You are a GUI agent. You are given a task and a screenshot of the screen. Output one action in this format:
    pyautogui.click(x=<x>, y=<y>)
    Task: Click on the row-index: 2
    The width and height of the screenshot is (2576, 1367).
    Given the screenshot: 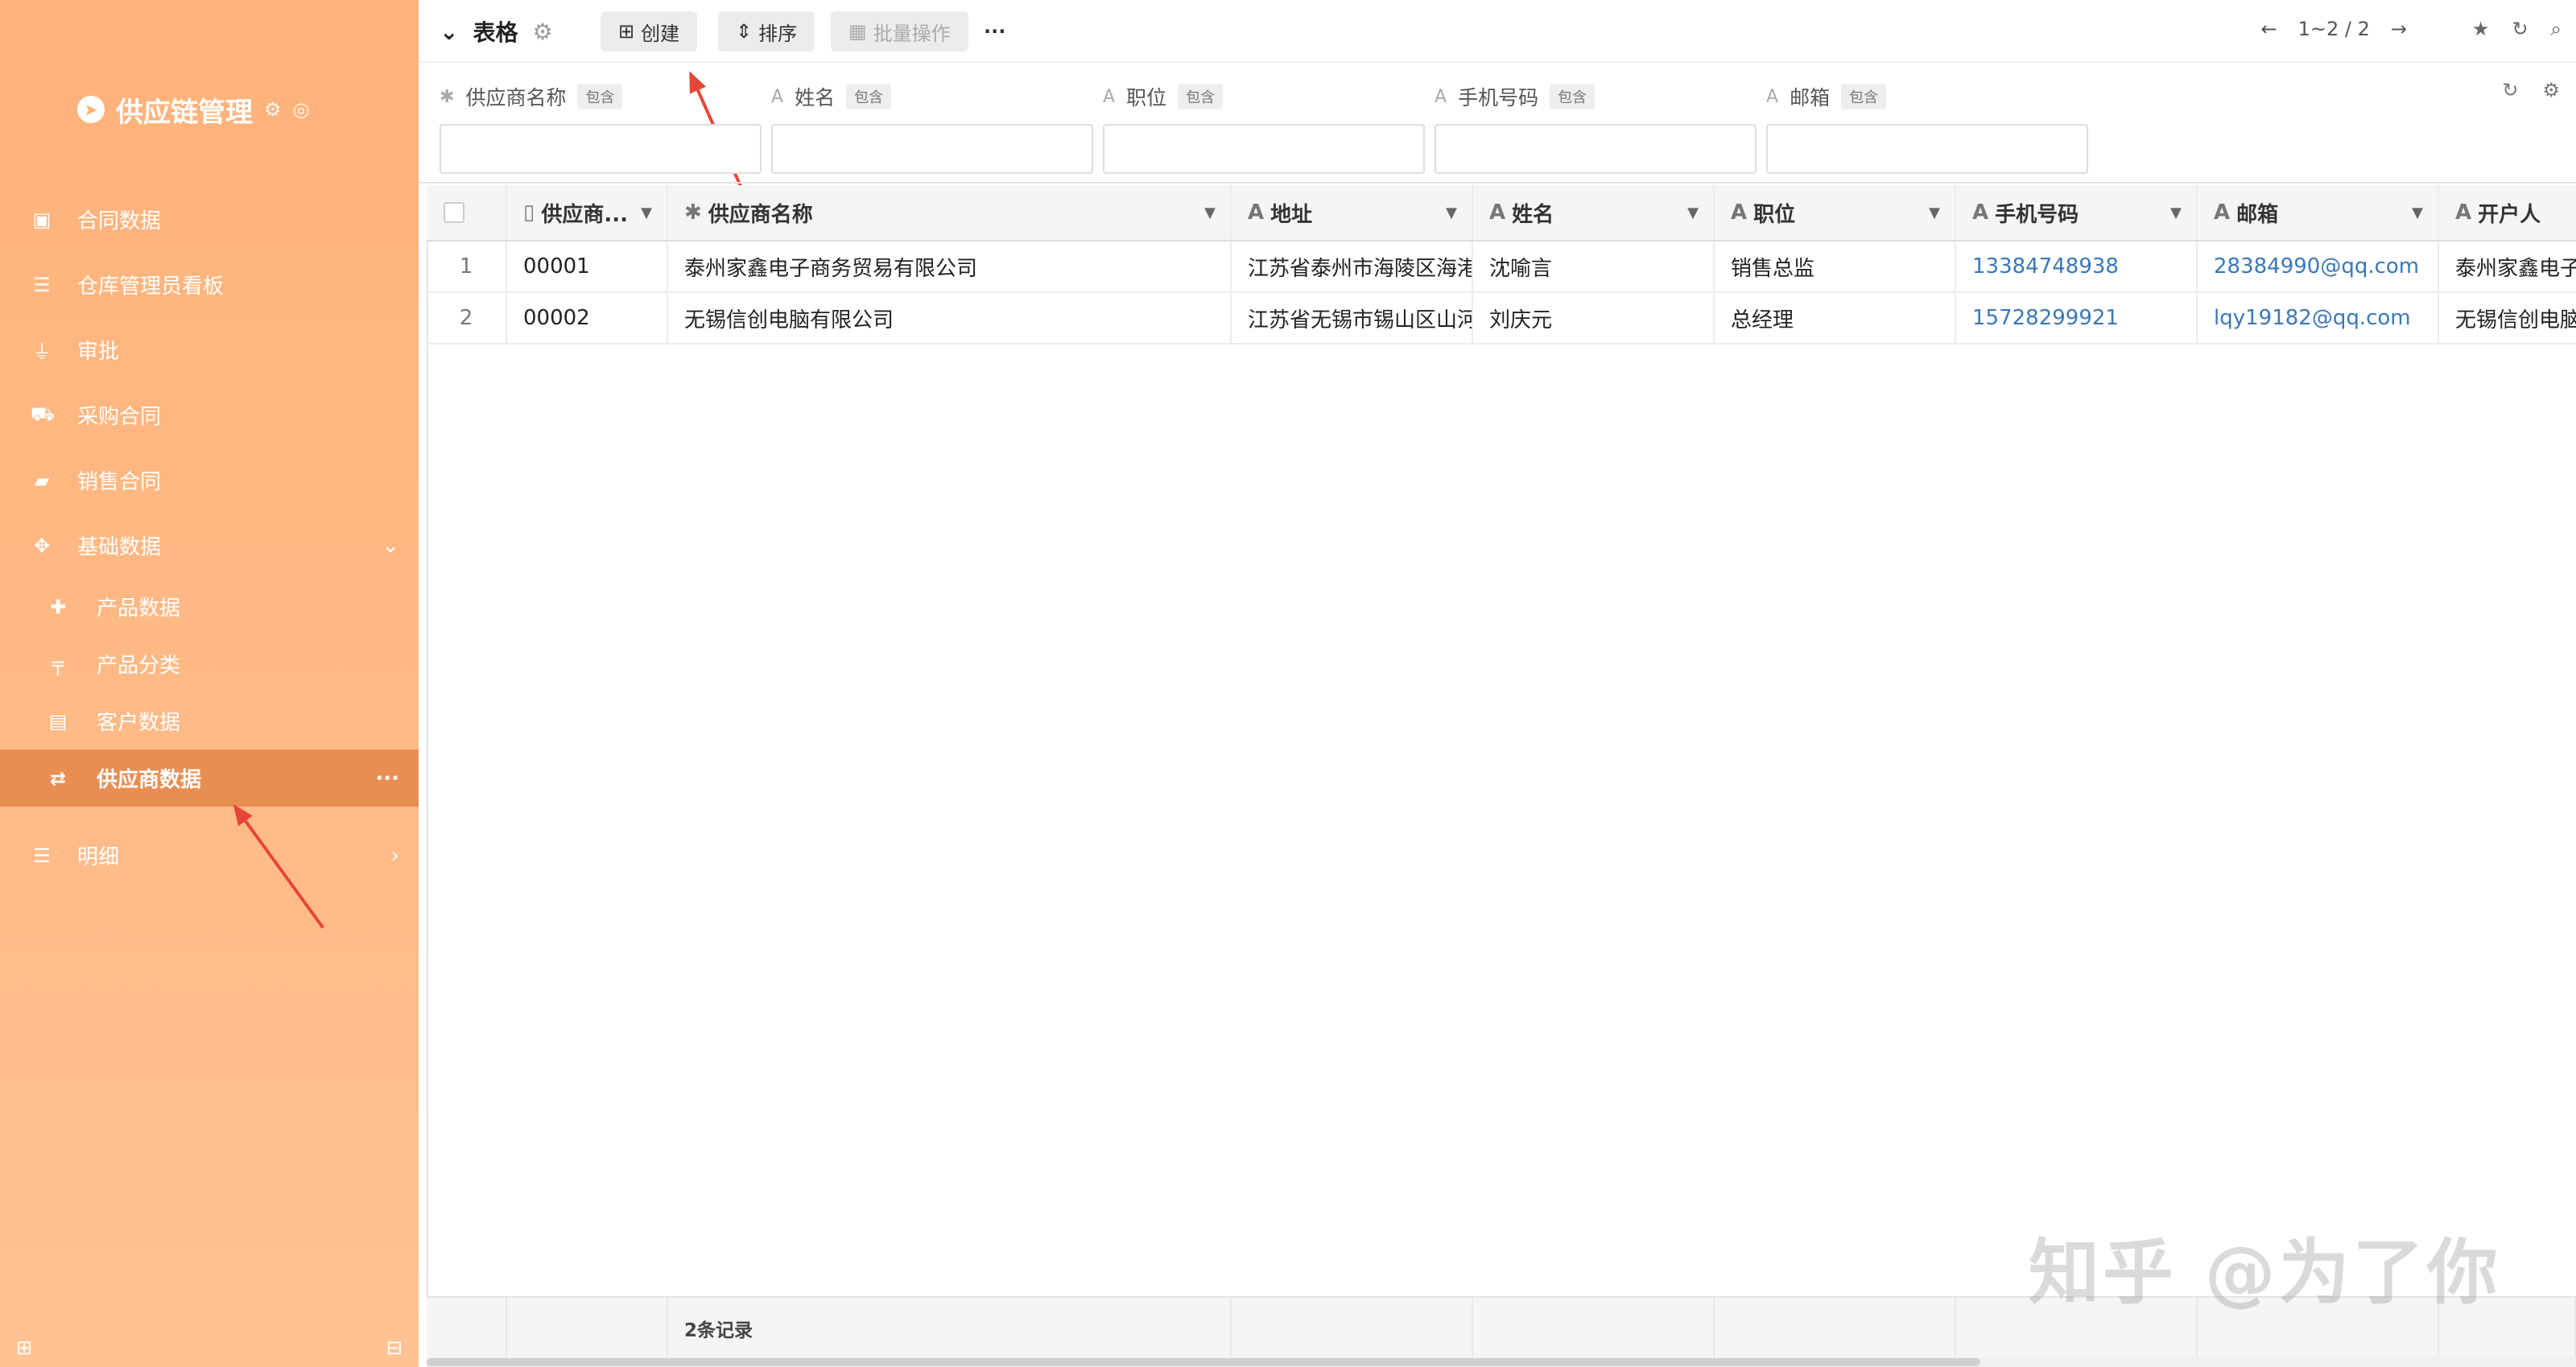 What is the action you would take?
    pyautogui.click(x=467, y=318)
    